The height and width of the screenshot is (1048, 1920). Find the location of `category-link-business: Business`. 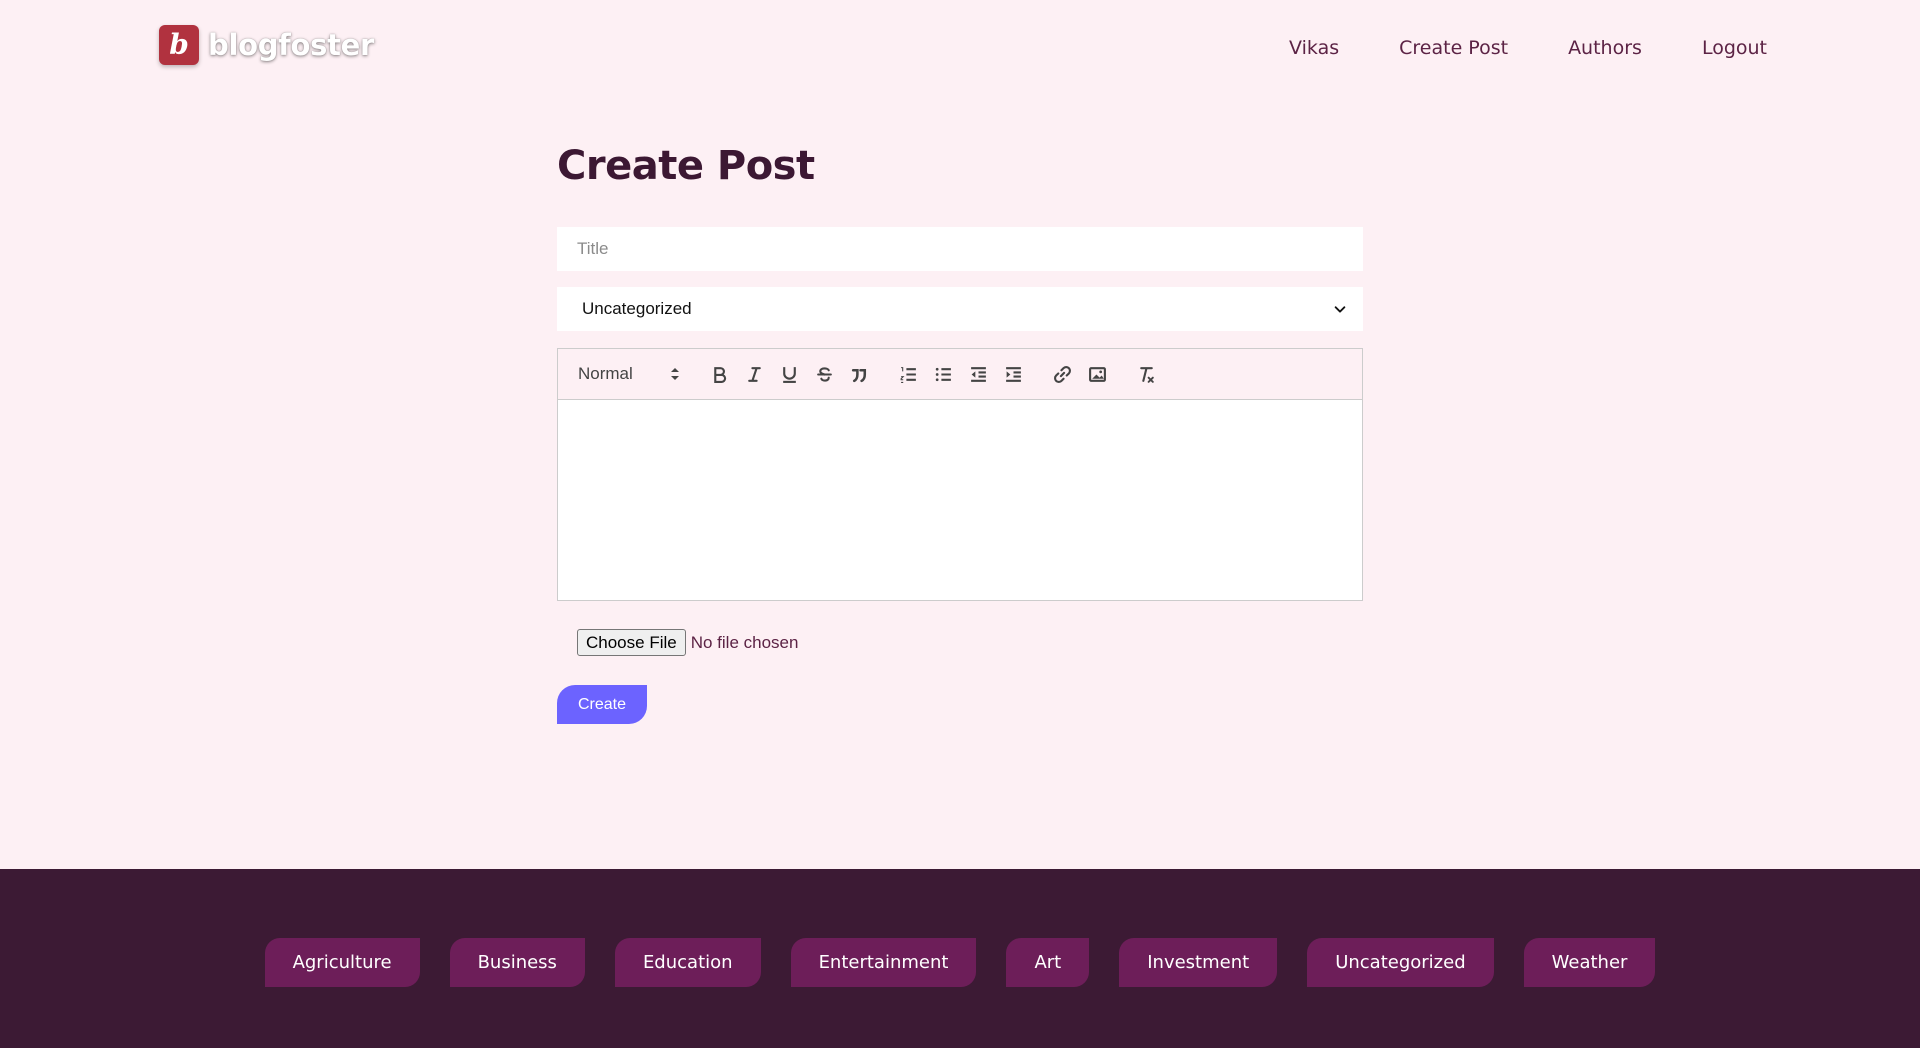

category-link-business: Business is located at coordinates (517, 962).